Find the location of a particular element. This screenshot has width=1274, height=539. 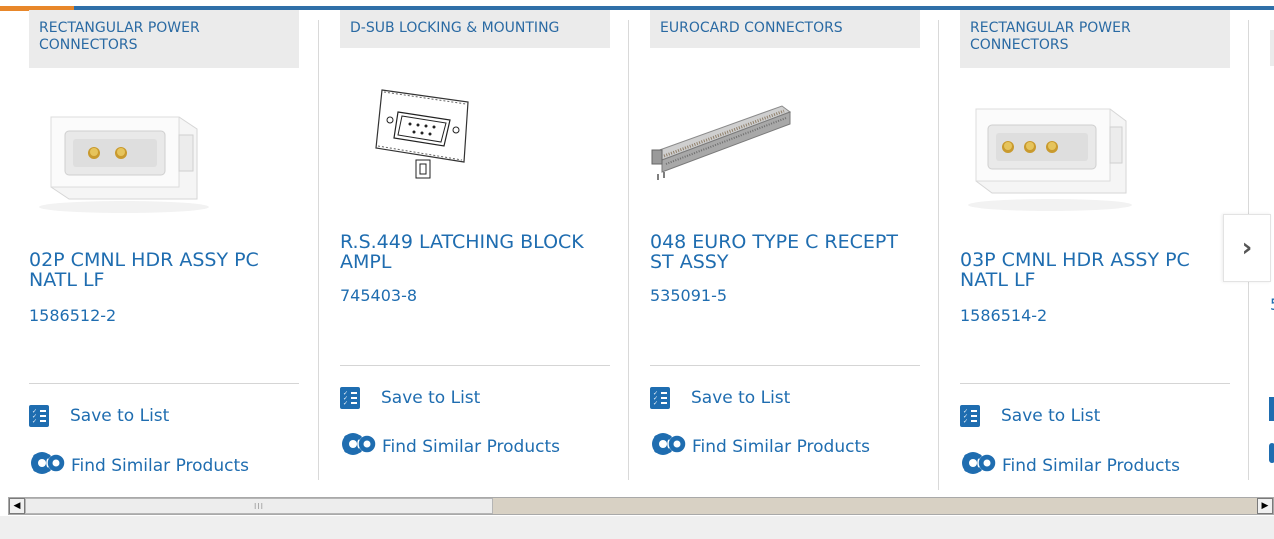

partial-category is located at coordinates (1272, 48).